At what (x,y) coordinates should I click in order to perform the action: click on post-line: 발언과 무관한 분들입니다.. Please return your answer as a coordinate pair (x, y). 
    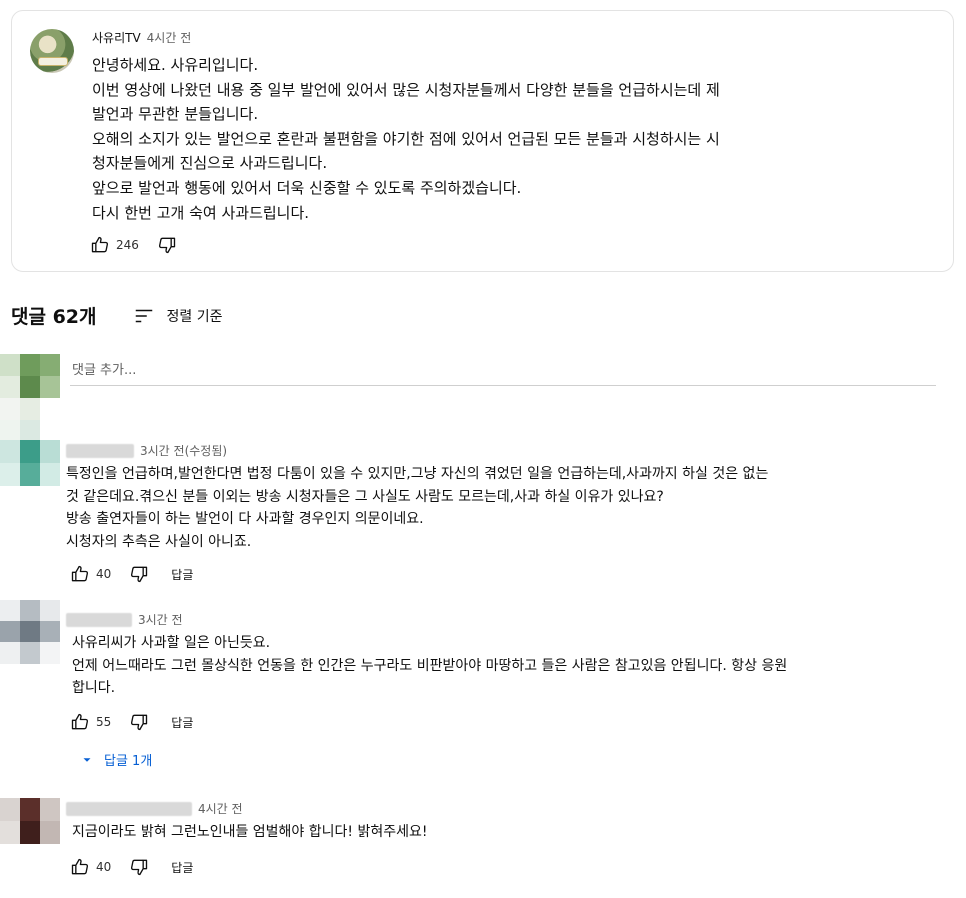
    Looking at the image, I should click on (175, 114).